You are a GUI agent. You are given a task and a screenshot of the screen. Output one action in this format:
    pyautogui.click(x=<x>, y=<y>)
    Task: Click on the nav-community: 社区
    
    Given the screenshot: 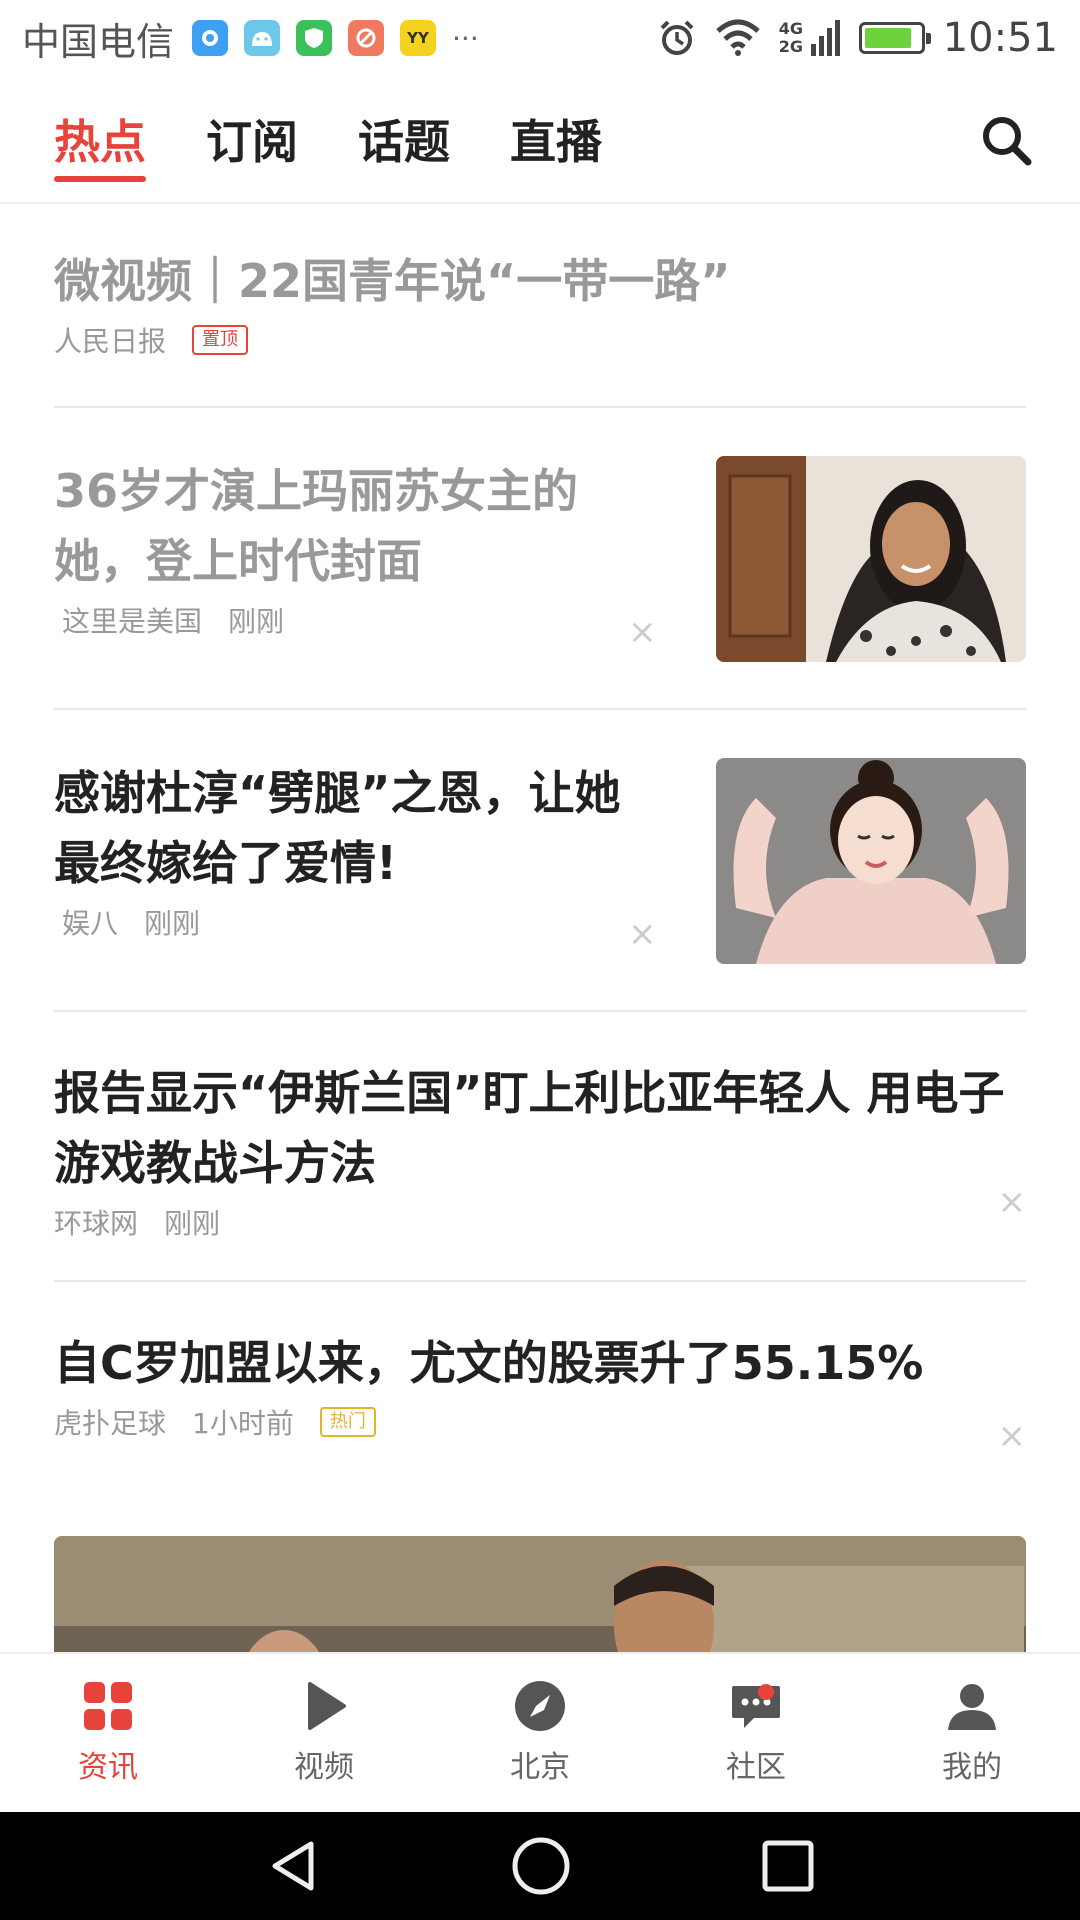 What is the action you would take?
    pyautogui.click(x=756, y=1733)
    